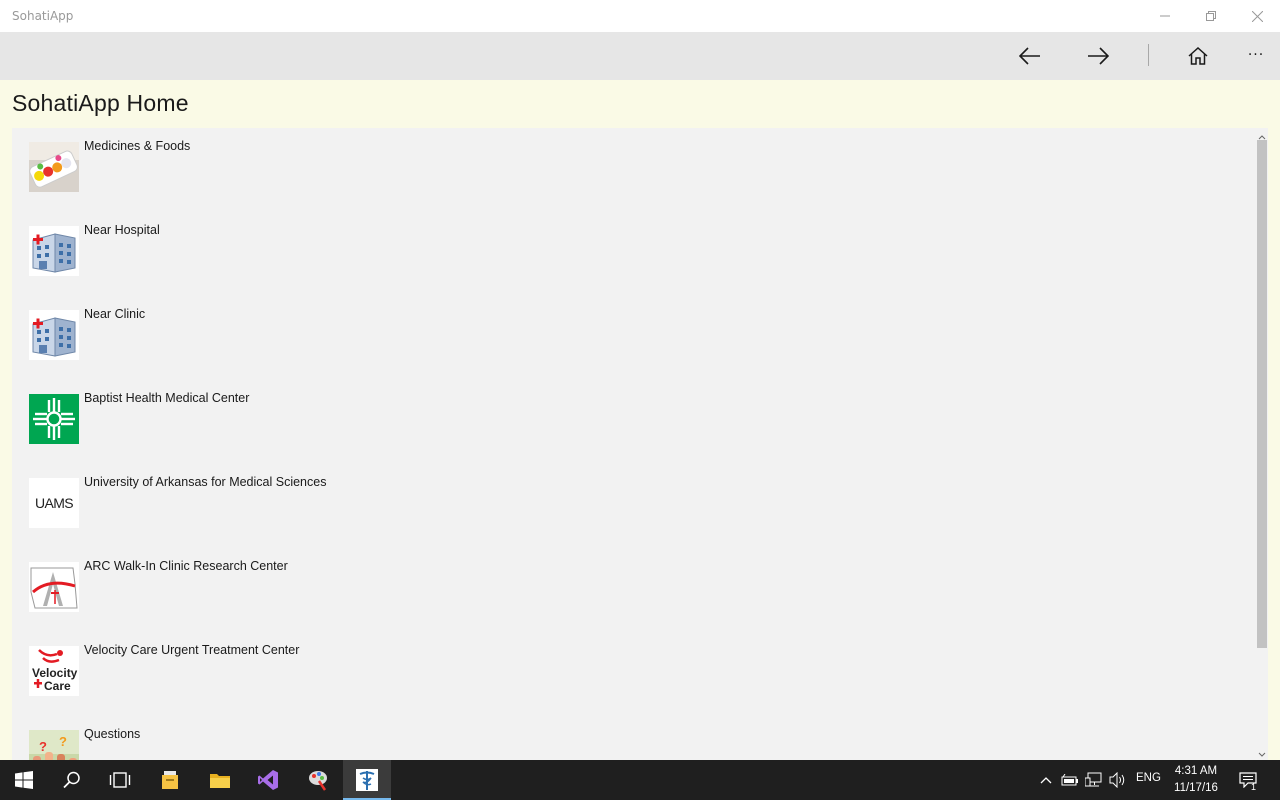 The height and width of the screenshot is (800, 1280). What do you see at coordinates (1254, 787) in the screenshot?
I see `notification-count: 1` at bounding box center [1254, 787].